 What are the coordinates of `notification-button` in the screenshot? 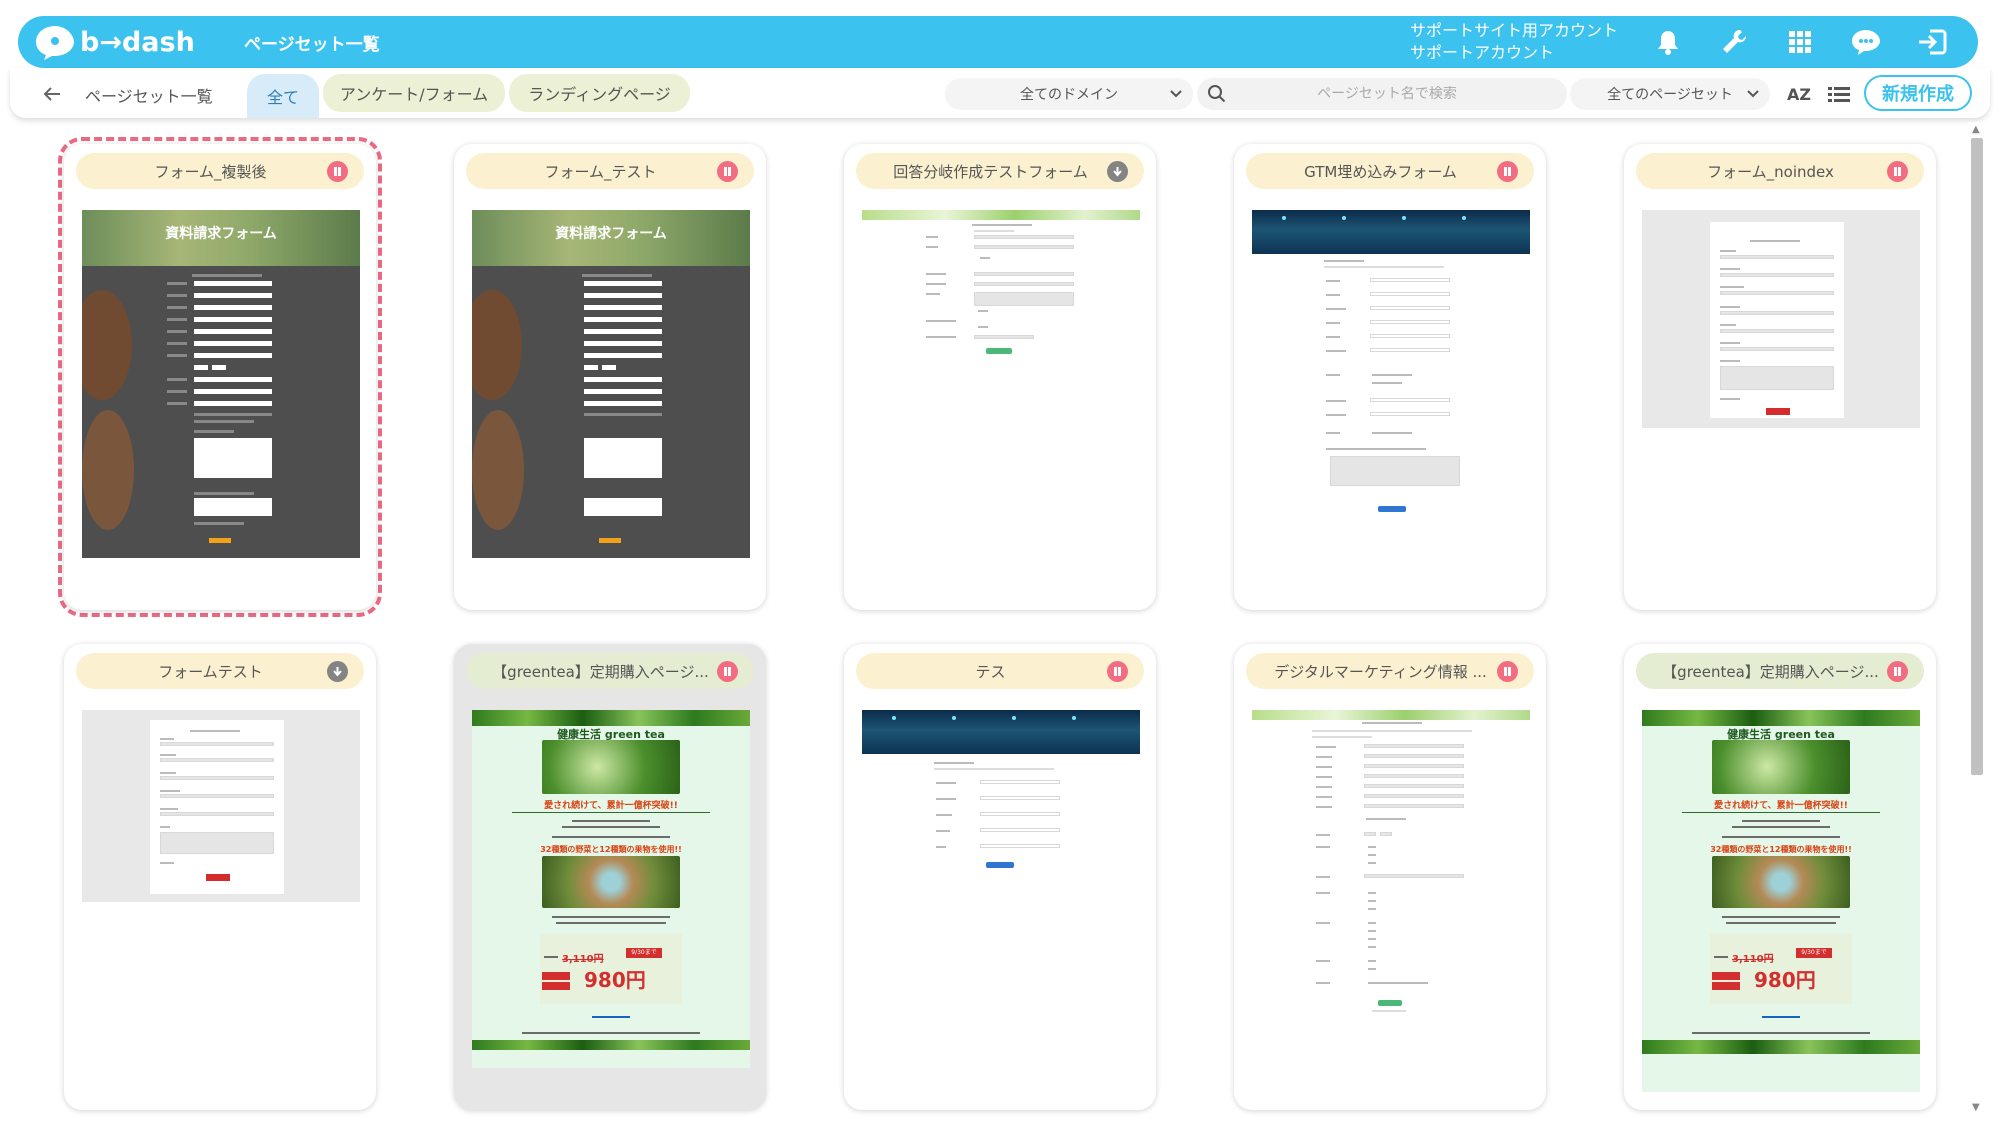 It's located at (1668, 42).